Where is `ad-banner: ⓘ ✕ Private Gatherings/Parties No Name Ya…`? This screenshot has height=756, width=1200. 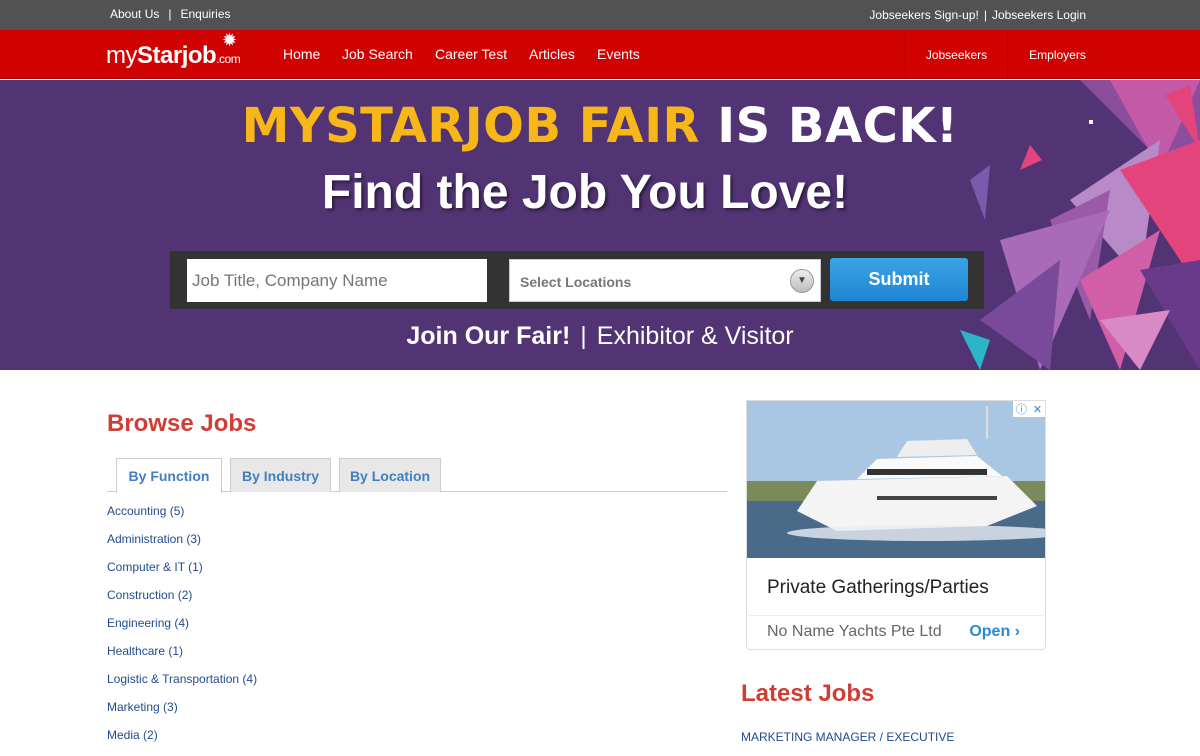 ad-banner: ⓘ ✕ Private Gatherings/Parties No Name Ya… is located at coordinates (896, 525).